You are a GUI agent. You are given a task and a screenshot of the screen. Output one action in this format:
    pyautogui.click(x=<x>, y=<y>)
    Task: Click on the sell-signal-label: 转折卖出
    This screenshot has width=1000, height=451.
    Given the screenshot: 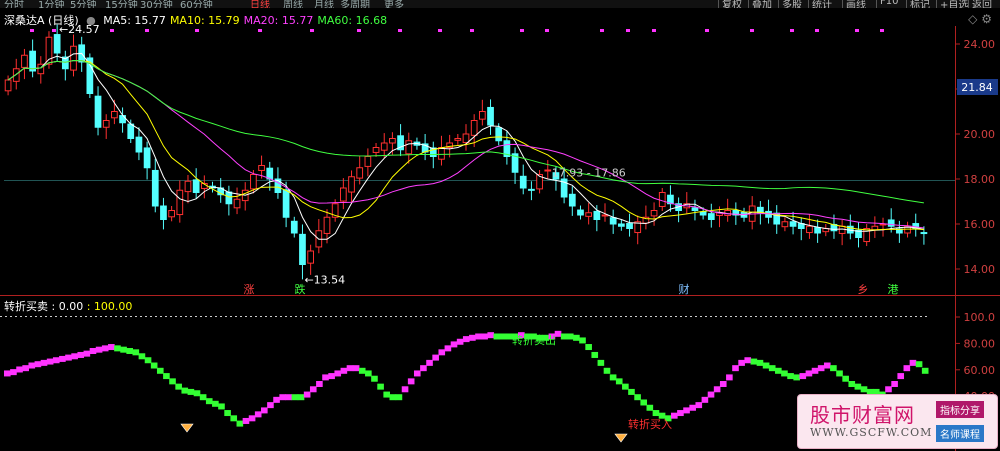 What is the action you would take?
    pyautogui.click(x=534, y=340)
    